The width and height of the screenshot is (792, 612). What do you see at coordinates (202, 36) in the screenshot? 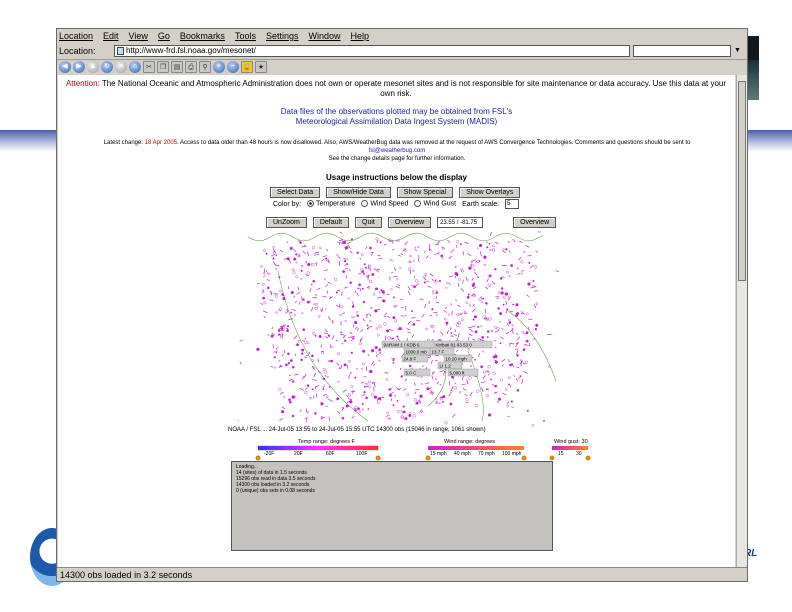
I see `menu-bookmarks: Bookmarks` at bounding box center [202, 36].